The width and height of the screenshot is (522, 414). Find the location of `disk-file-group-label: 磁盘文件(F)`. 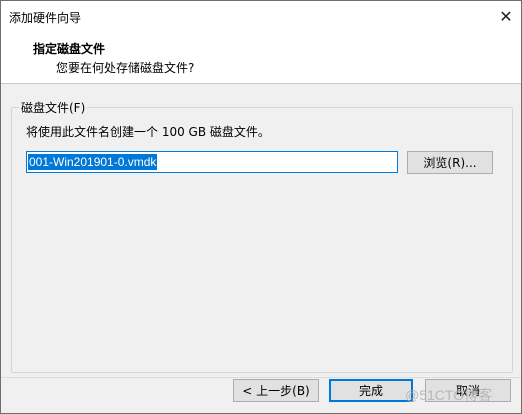

disk-file-group-label: 磁盘文件(F) is located at coordinates (53, 107).